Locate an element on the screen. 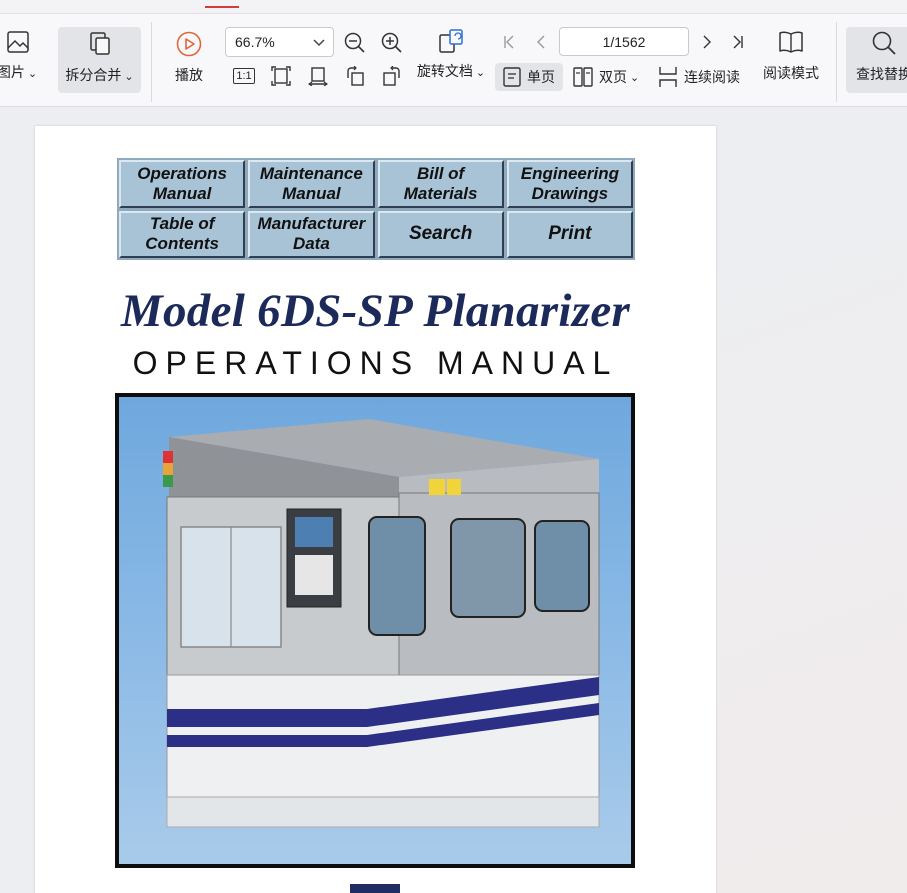 The height and width of the screenshot is (893, 907). next-page-button is located at coordinates (706, 42).